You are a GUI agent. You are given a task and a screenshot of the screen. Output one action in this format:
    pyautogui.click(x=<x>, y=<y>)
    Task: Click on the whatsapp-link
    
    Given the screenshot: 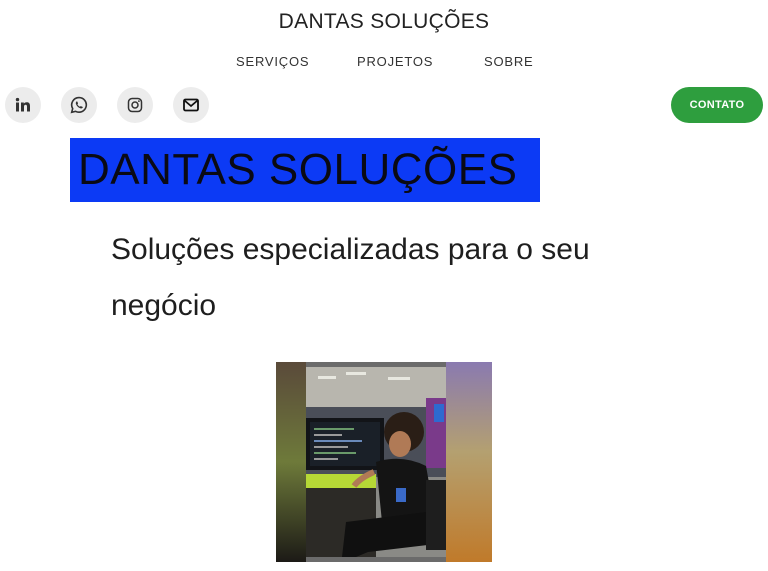 What is the action you would take?
    pyautogui.click(x=79, y=105)
    